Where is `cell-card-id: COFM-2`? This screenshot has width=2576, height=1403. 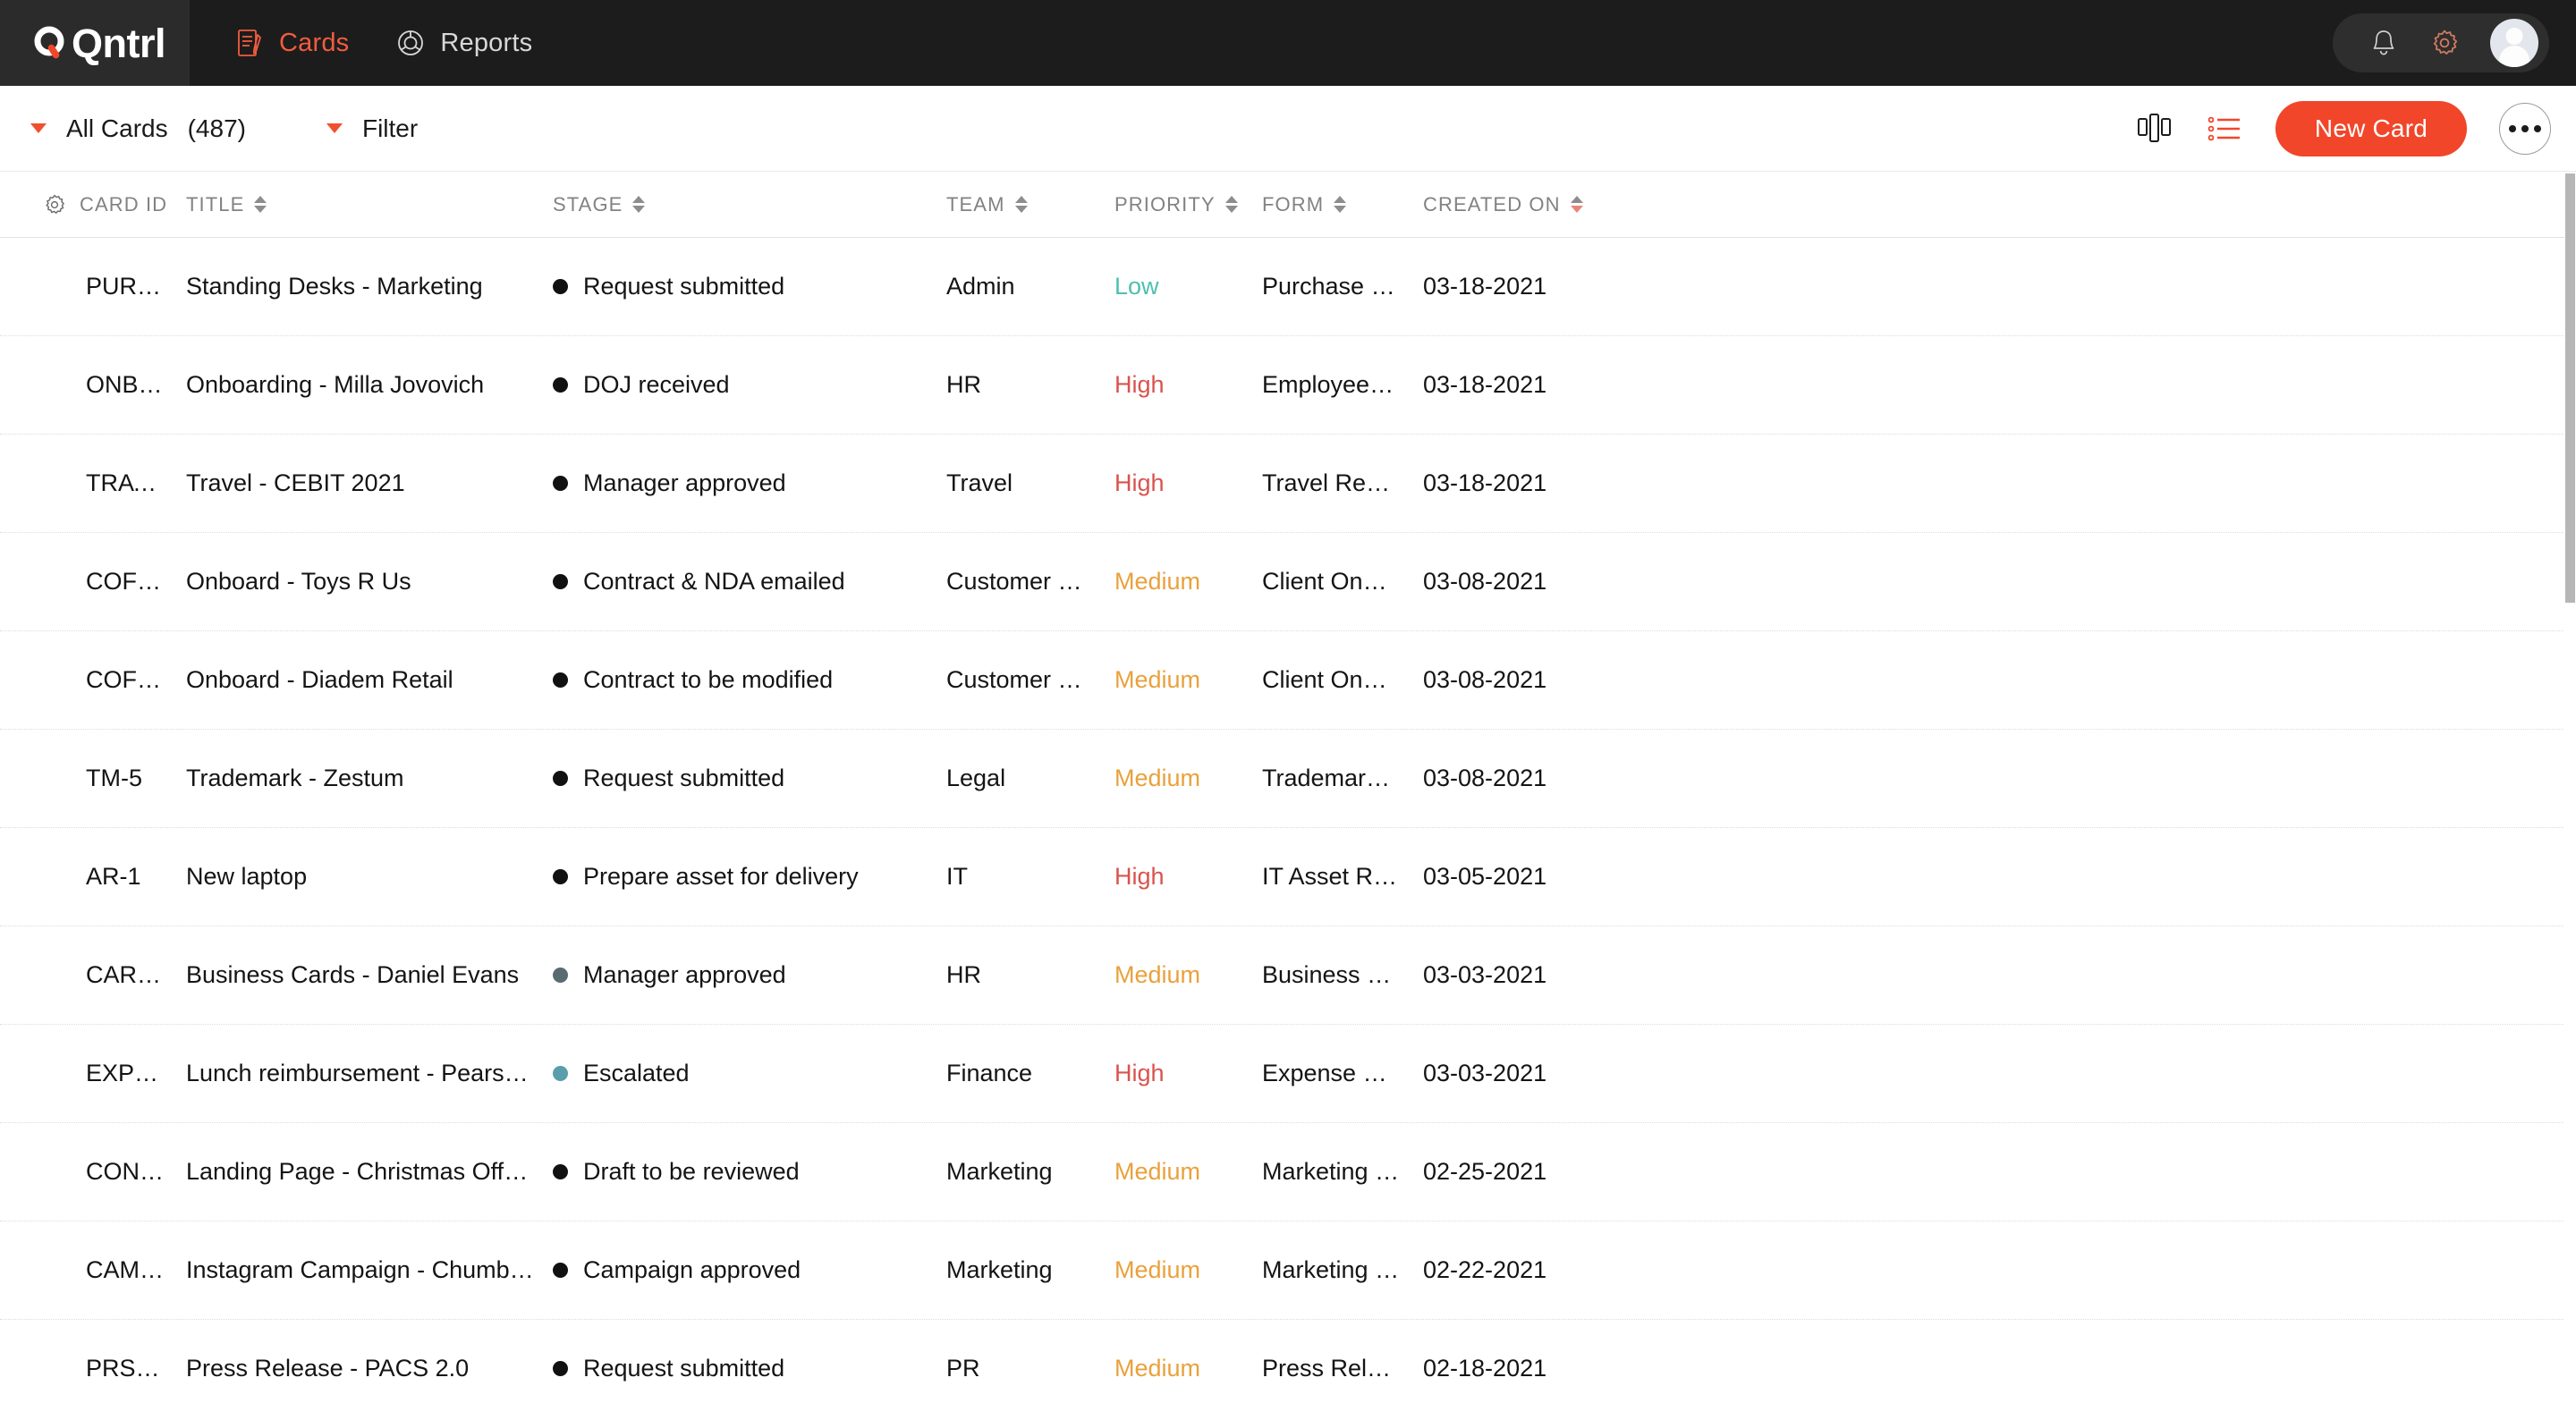
cell-card-id: COFM-2 is located at coordinates (93, 680).